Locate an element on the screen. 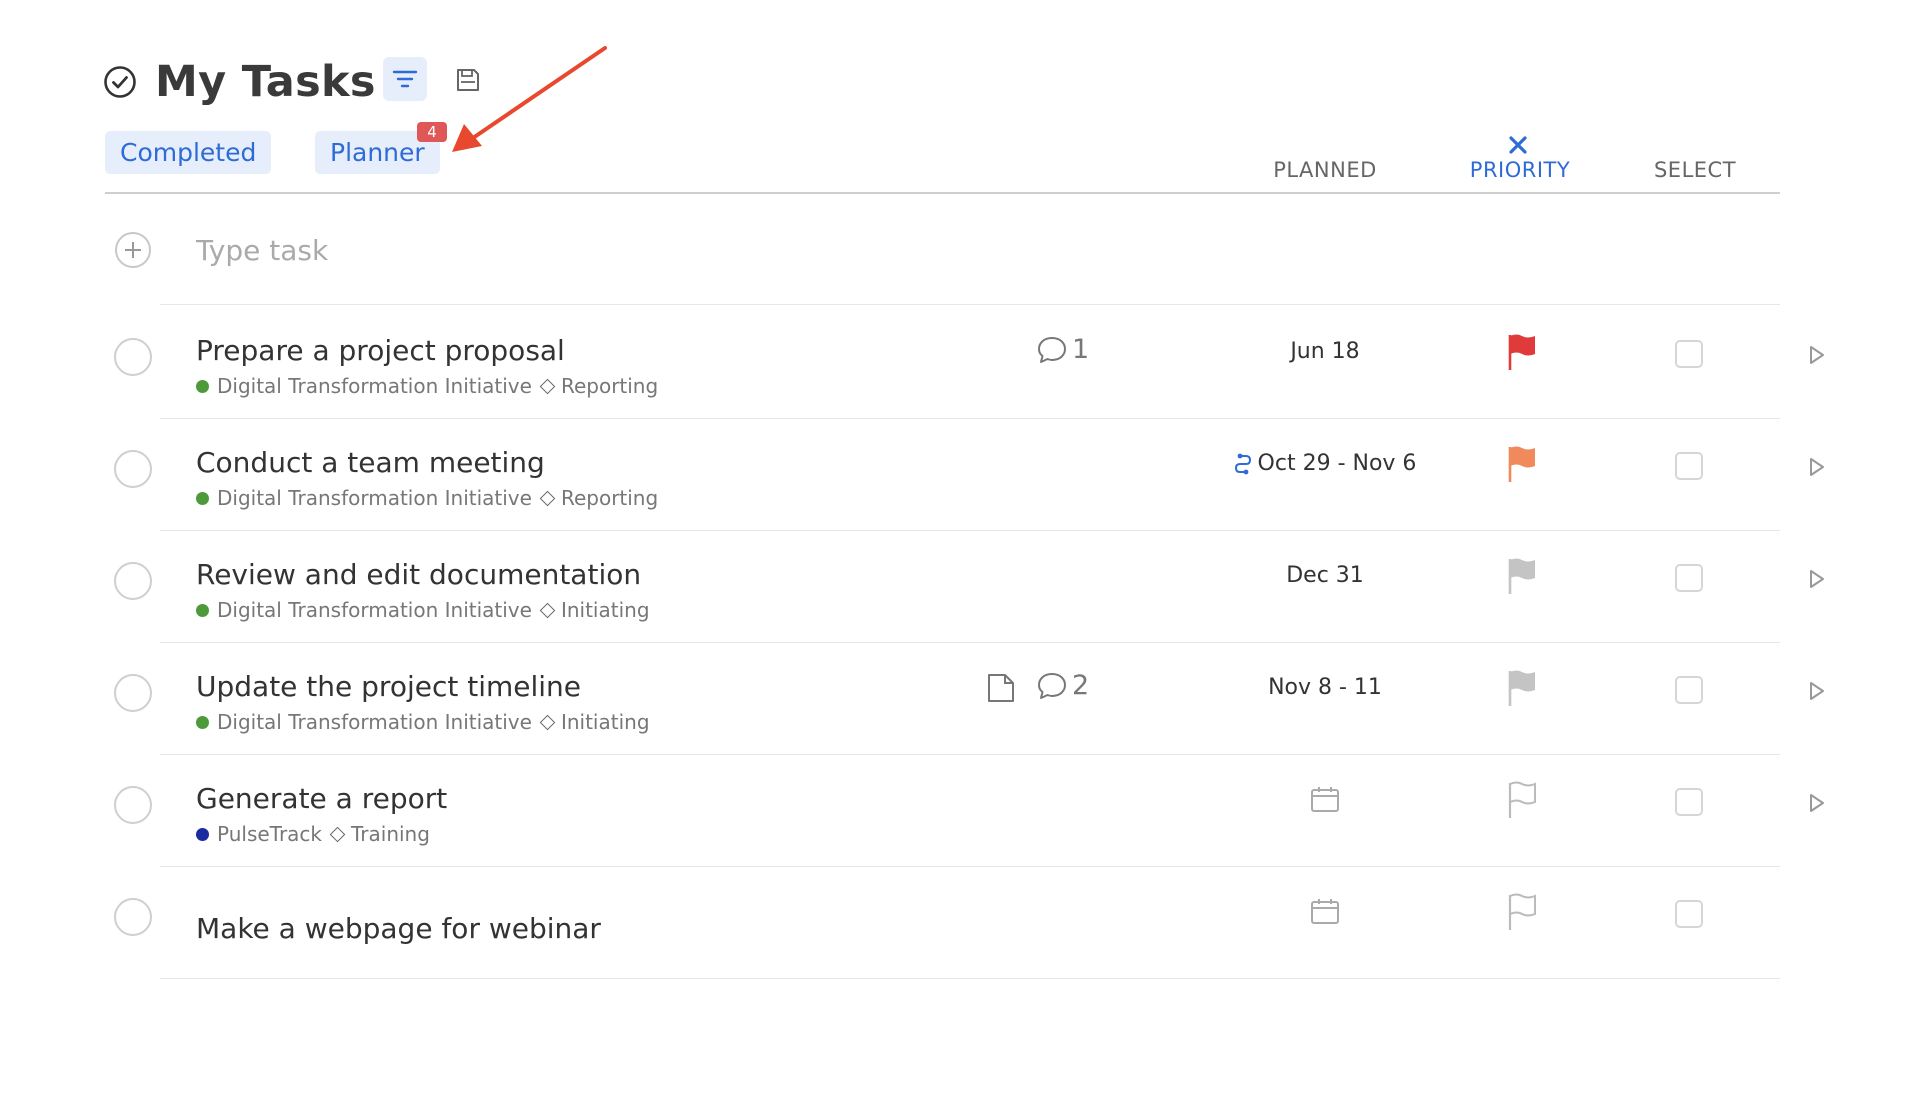  comments-indicator: 2 is located at coordinates (1062, 685).